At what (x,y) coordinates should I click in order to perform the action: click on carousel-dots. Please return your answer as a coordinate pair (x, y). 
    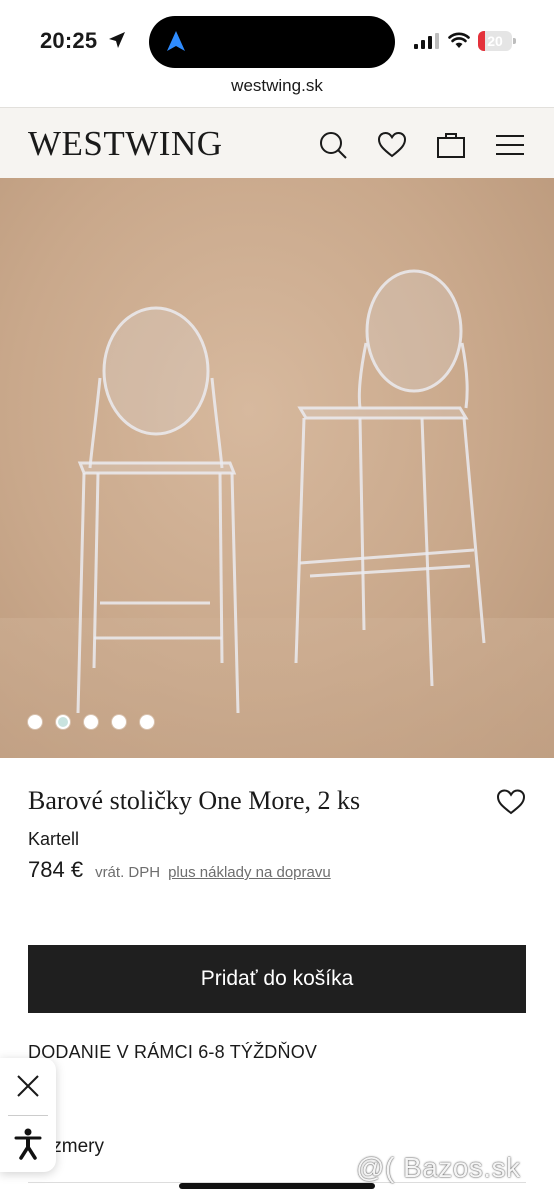
    Looking at the image, I should click on (91, 722).